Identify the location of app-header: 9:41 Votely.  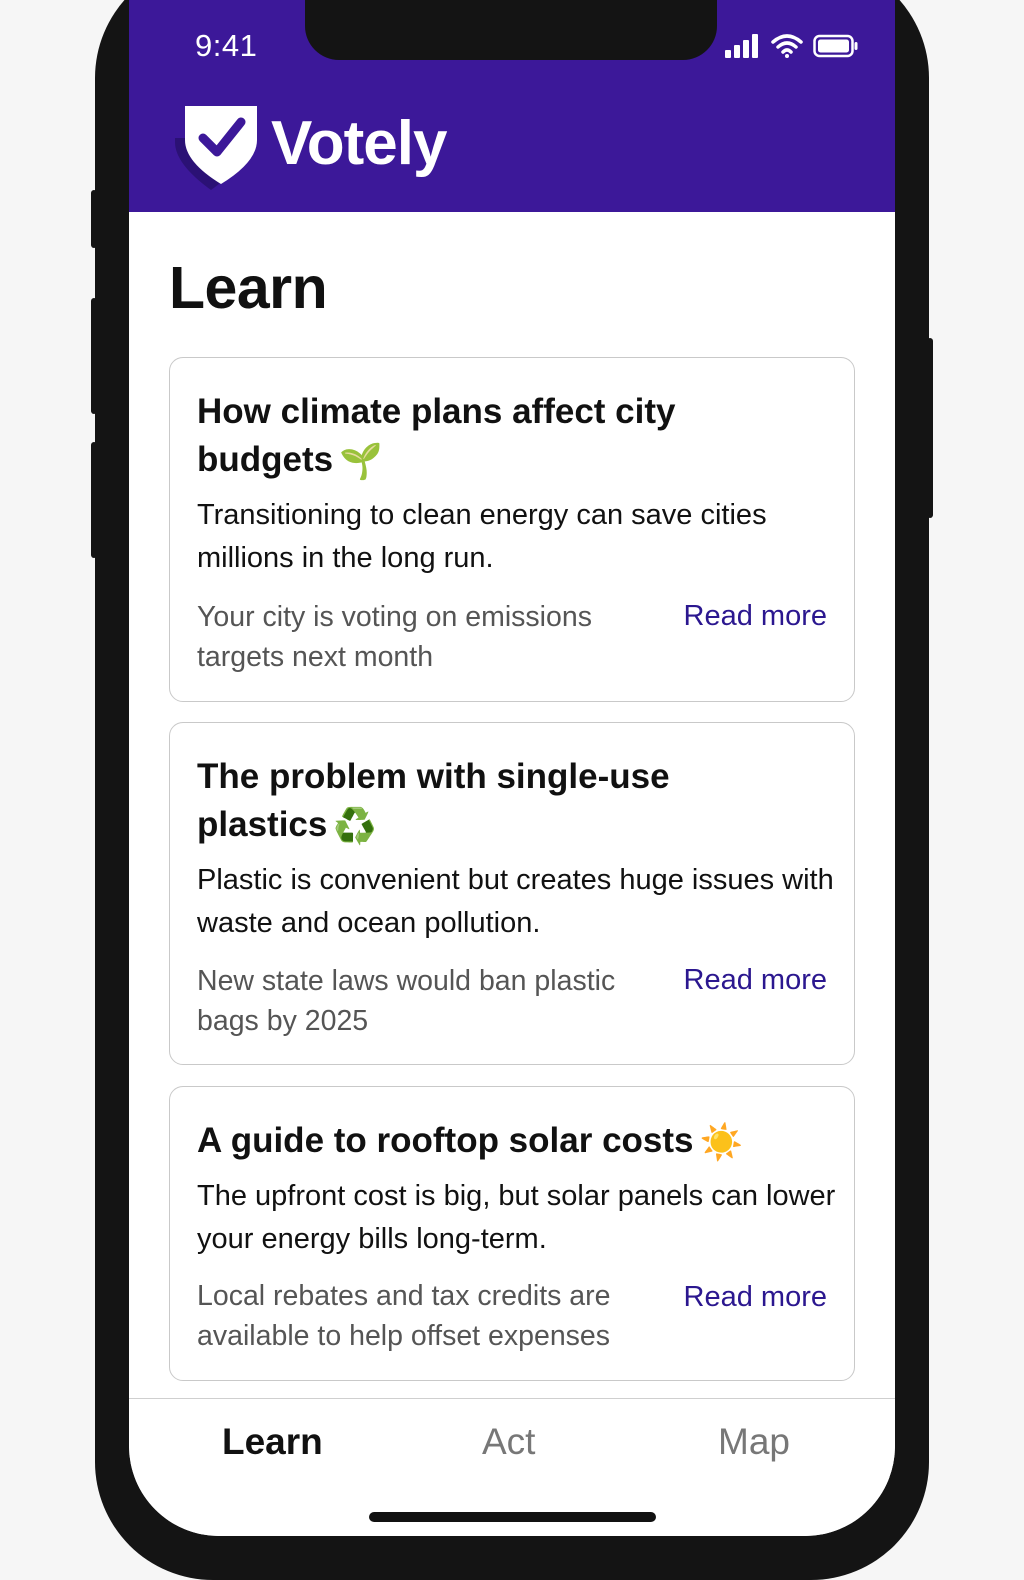
(512, 106).